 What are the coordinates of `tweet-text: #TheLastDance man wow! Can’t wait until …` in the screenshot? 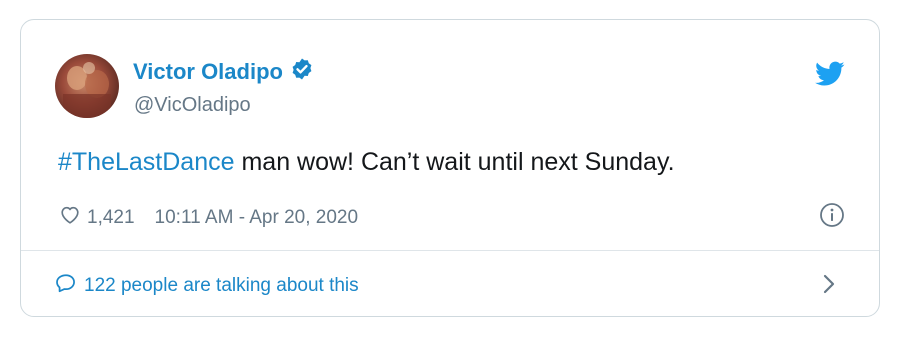 It's located at (366, 162).